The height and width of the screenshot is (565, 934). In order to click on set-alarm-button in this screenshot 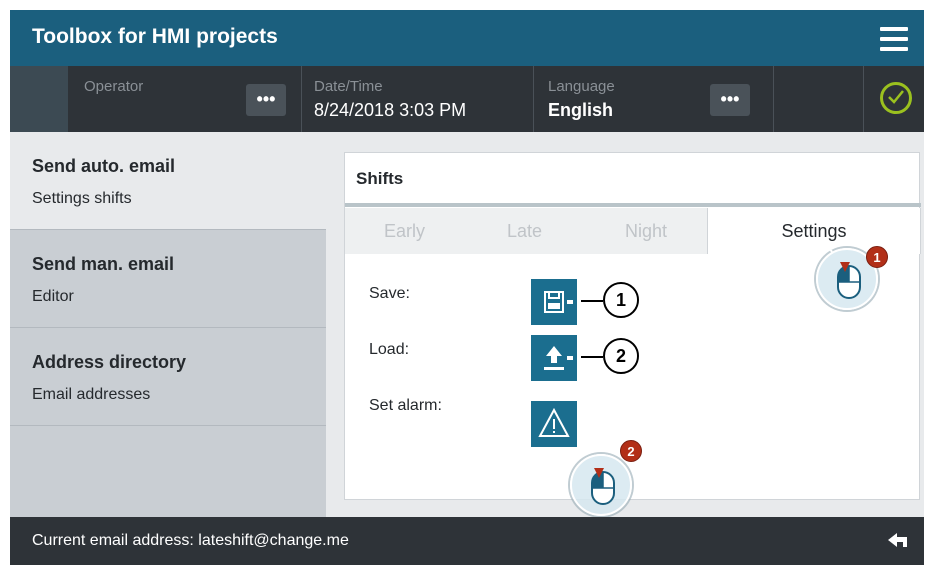, I will do `click(554, 424)`.